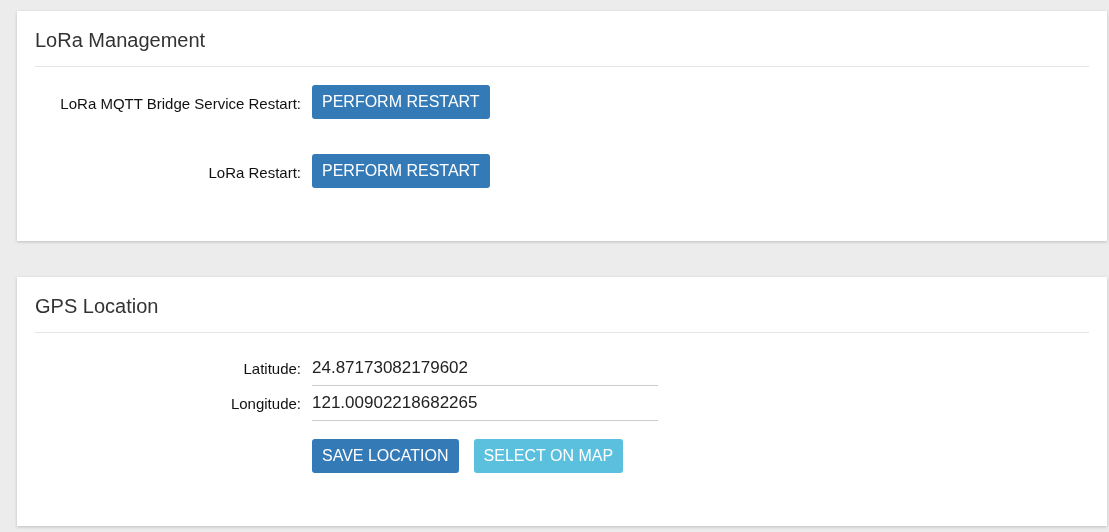 The width and height of the screenshot is (1109, 532). Describe the element at coordinates (485, 369) in the screenshot. I see `input-field: 24.87173082179602` at that location.